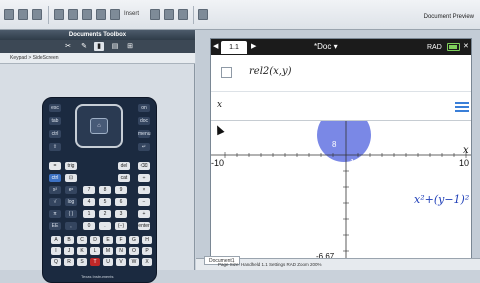  What do you see at coordinates (101, 14) in the screenshot?
I see `undo-icon` at bounding box center [101, 14].